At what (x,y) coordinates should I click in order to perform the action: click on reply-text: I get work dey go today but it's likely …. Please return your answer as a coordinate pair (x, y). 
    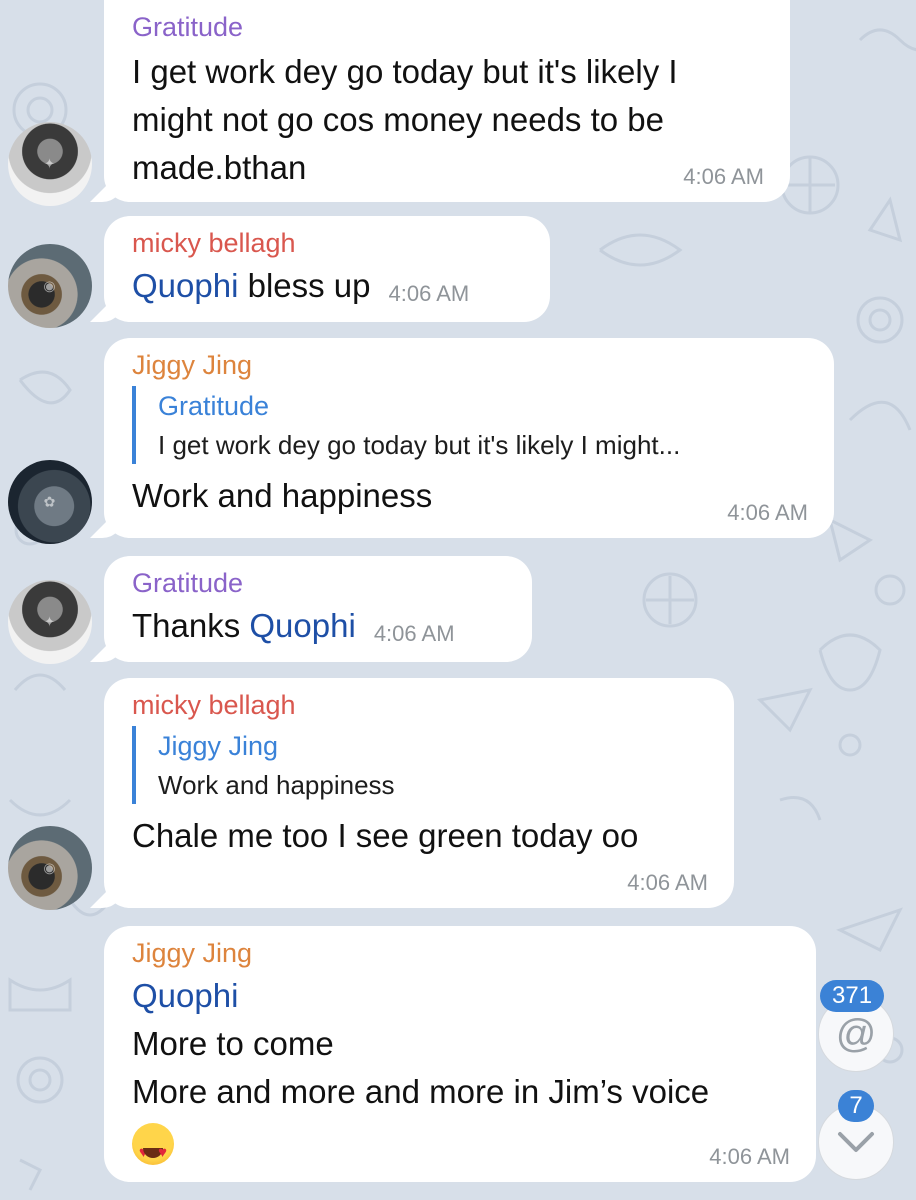
    Looking at the image, I should click on (419, 445).